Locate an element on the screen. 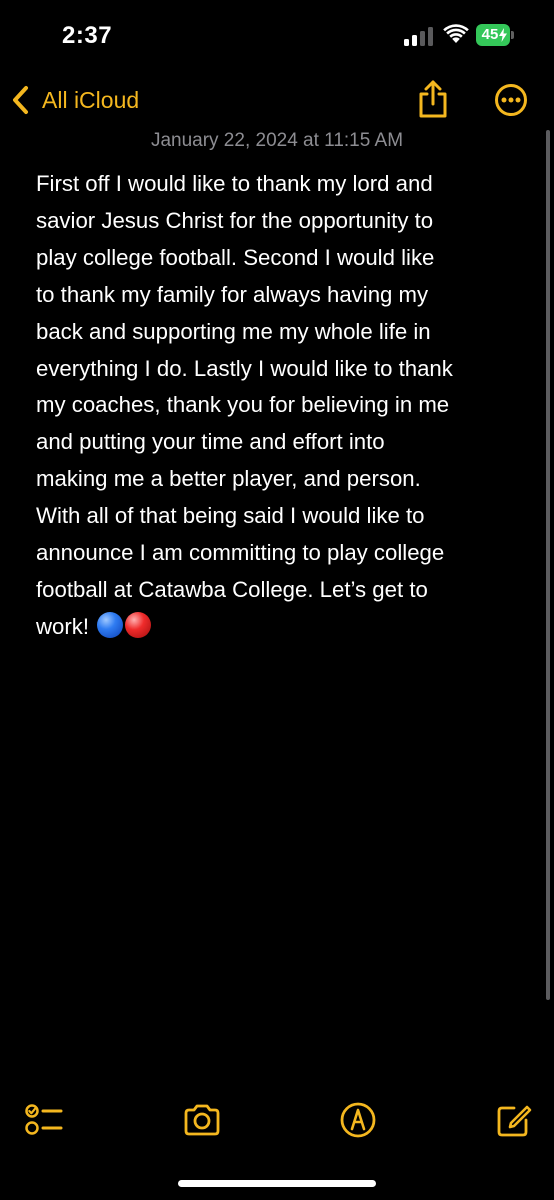 The width and height of the screenshot is (554, 1200). status-time: 2:37 is located at coordinates (87, 35).